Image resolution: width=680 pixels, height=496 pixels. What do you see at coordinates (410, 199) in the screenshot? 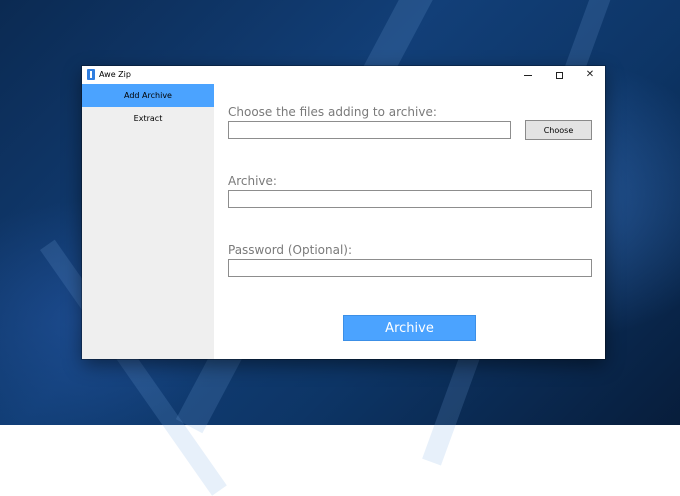
I see `archive-input` at bounding box center [410, 199].